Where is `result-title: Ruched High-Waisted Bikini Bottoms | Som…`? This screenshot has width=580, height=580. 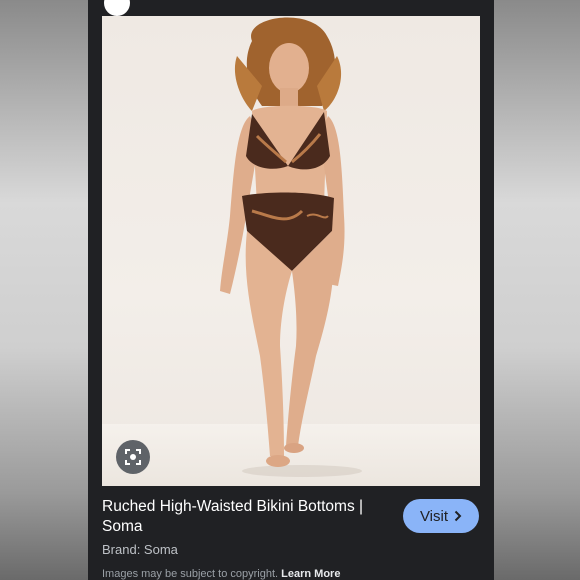 result-title: Ruched High-Waisted Bikini Bottoms | Som… is located at coordinates (237, 517).